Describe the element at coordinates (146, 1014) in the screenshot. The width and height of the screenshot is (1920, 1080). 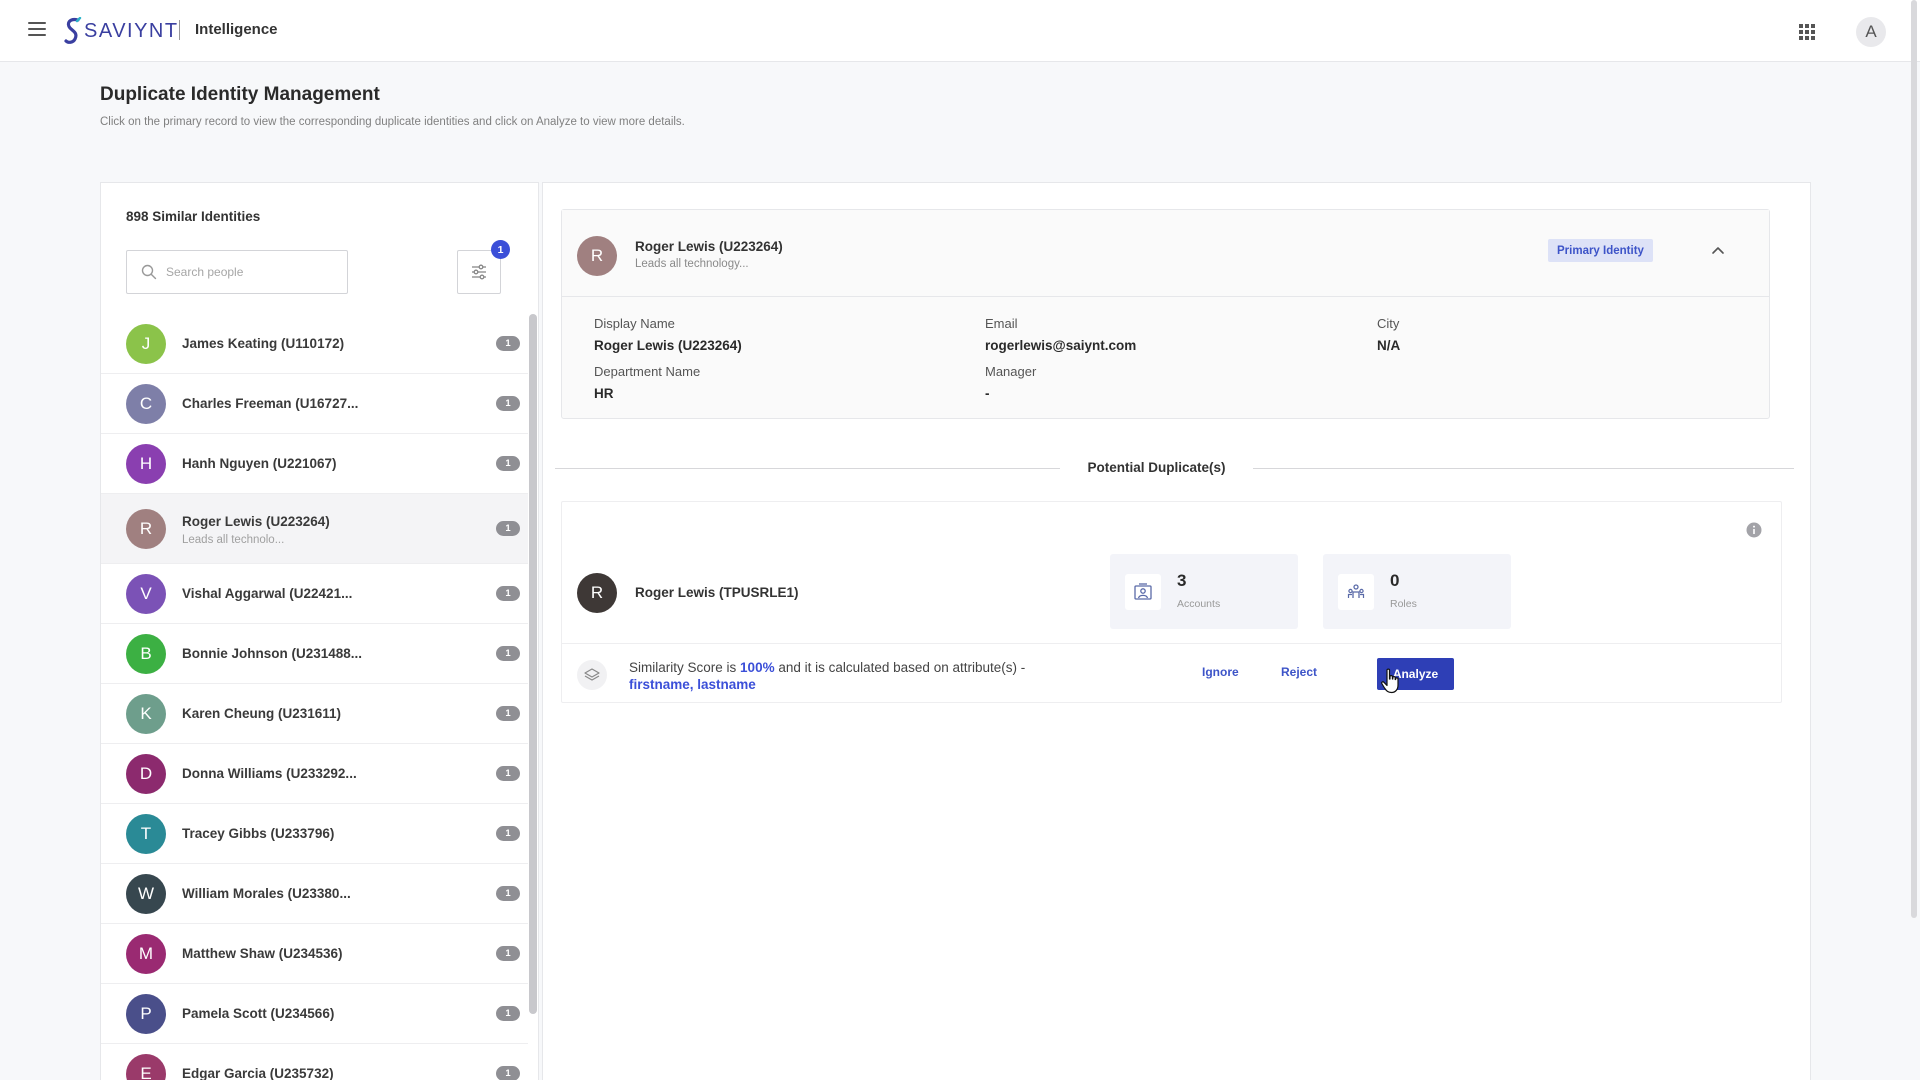
I see `avatar: P` at that location.